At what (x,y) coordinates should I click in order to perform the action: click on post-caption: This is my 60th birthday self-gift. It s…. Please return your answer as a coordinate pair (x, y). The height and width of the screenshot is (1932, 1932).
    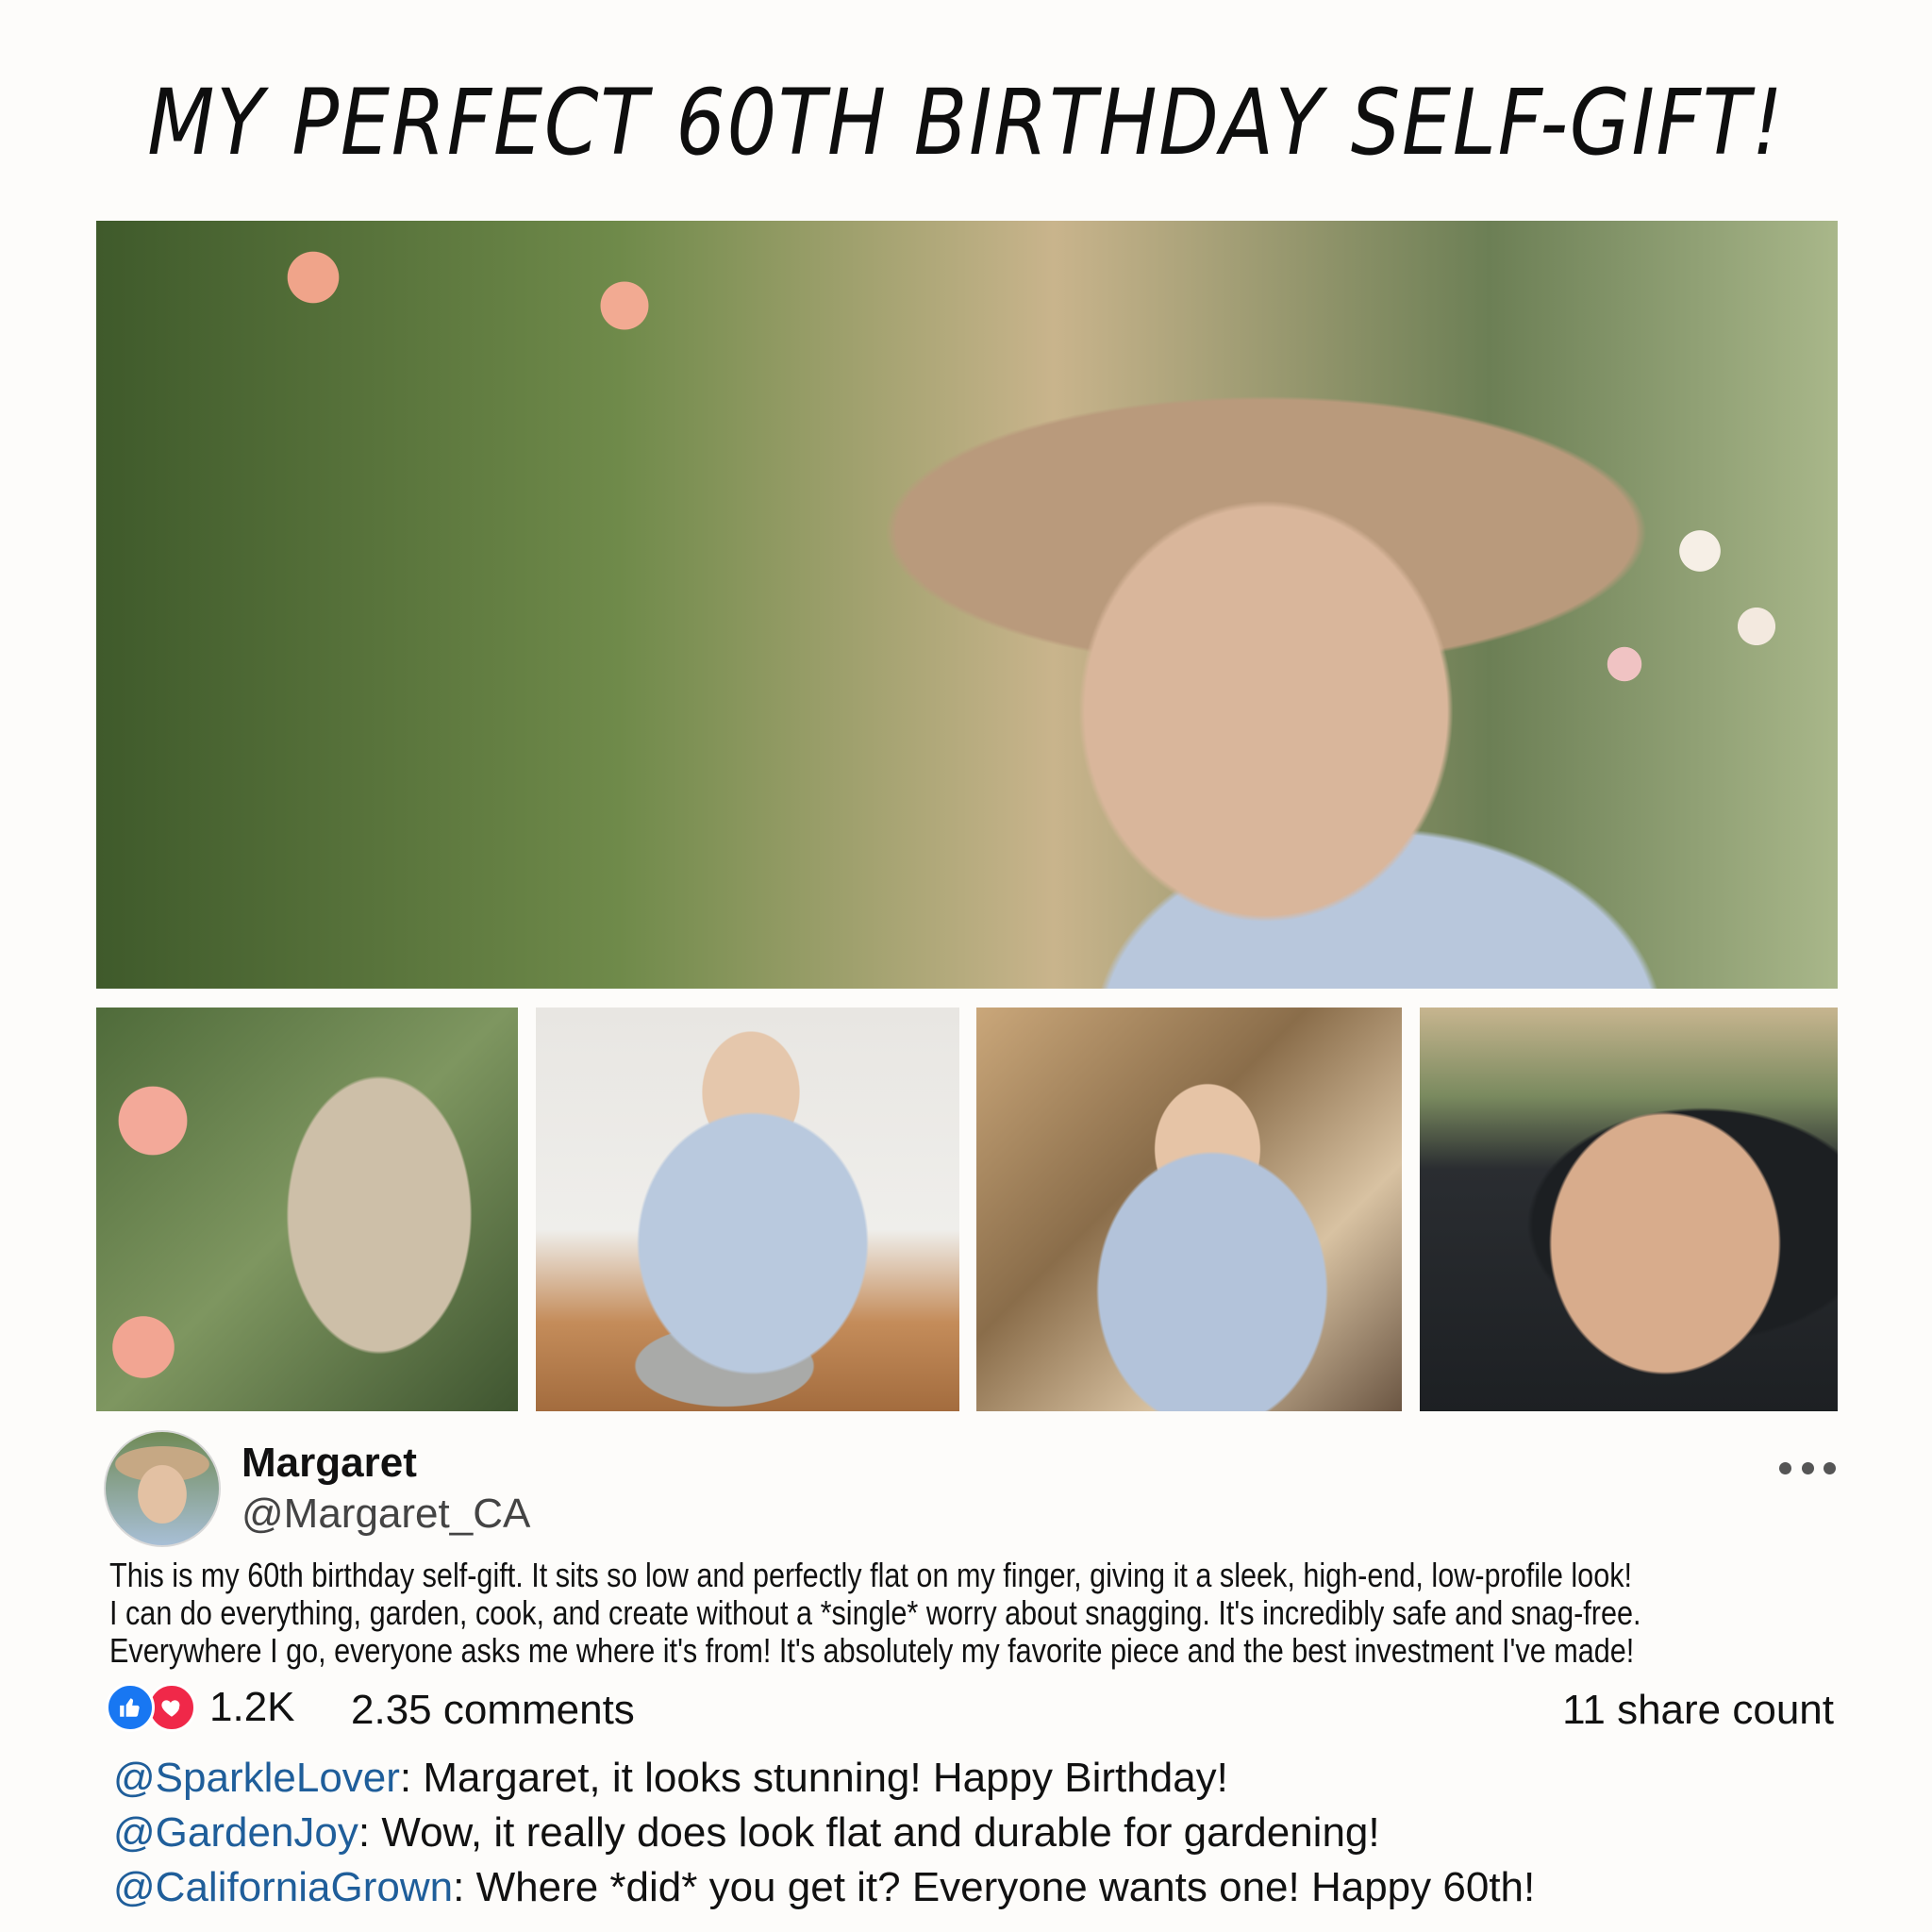
    Looking at the image, I should click on (875, 1613).